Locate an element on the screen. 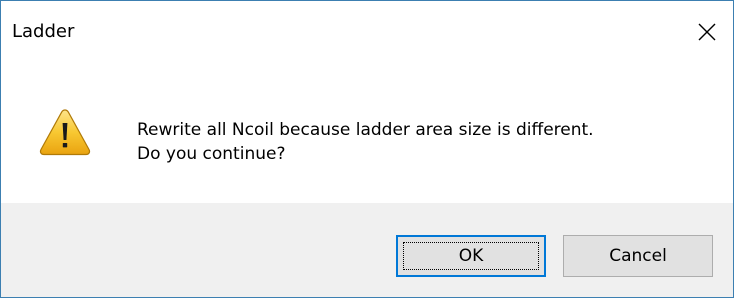 This screenshot has width=734, height=298. cancel-button-label: Cancel is located at coordinates (638, 256).